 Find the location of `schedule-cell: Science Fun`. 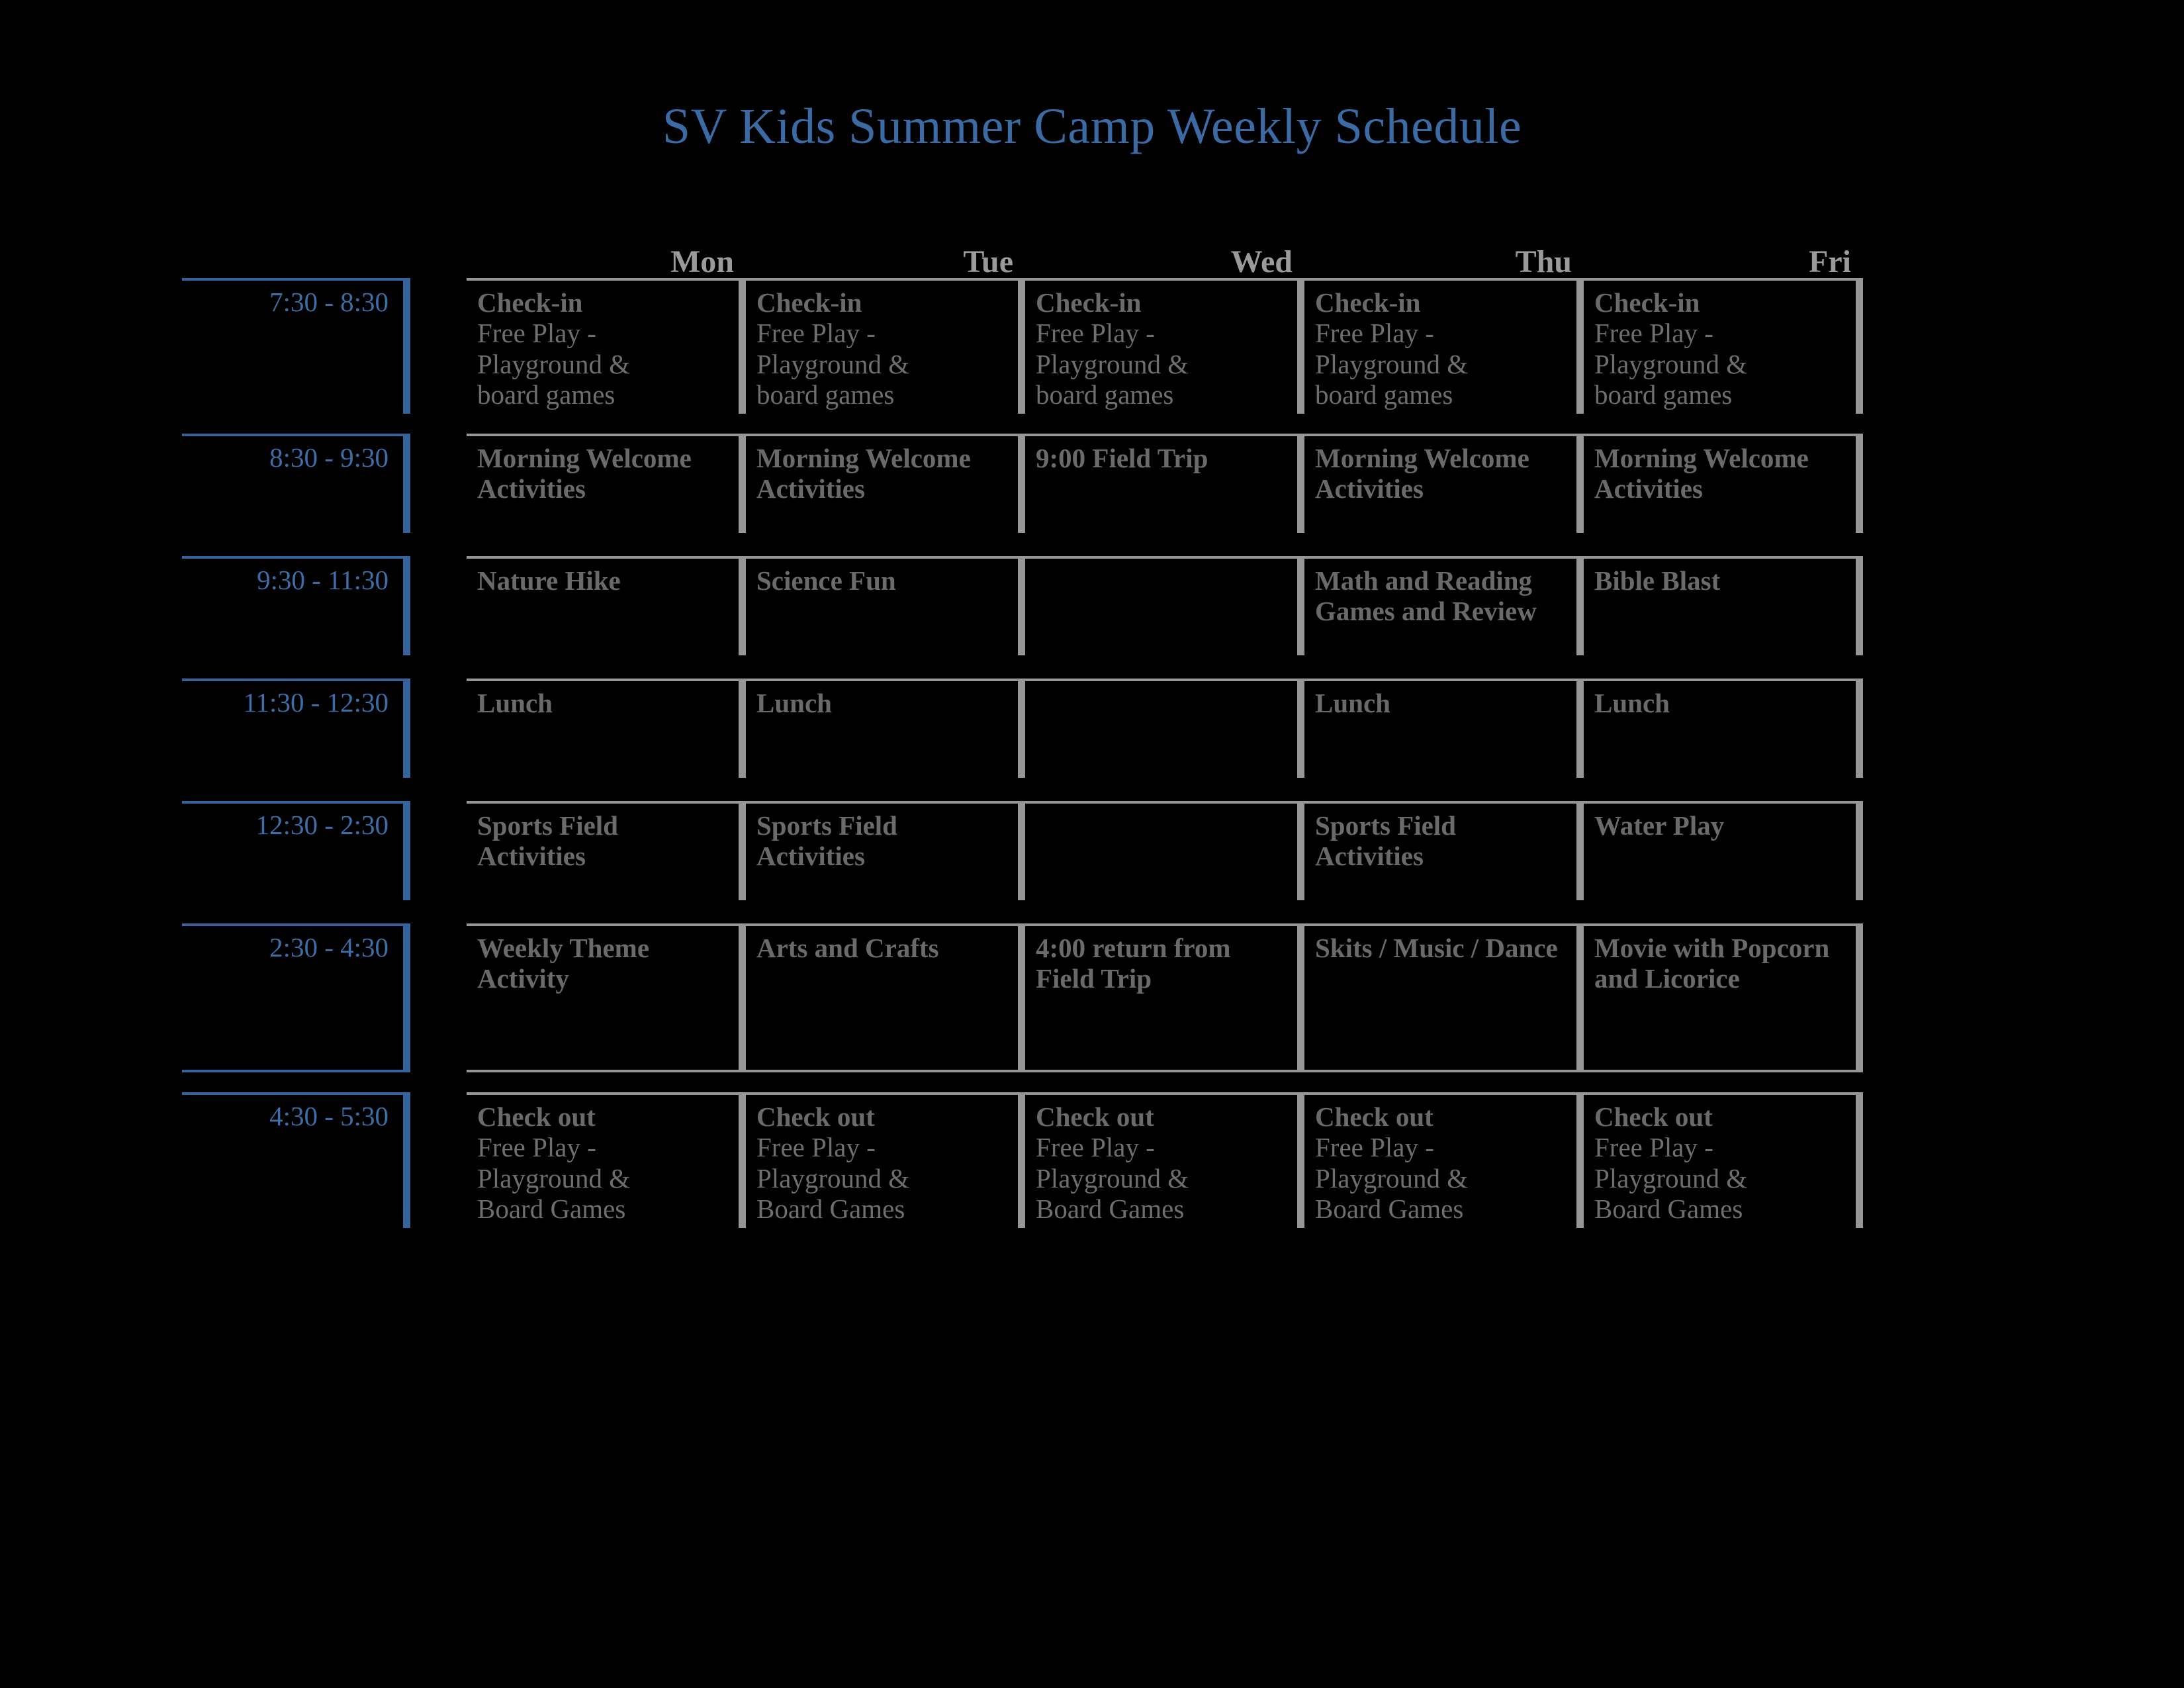

schedule-cell: Science Fun is located at coordinates (886, 605).